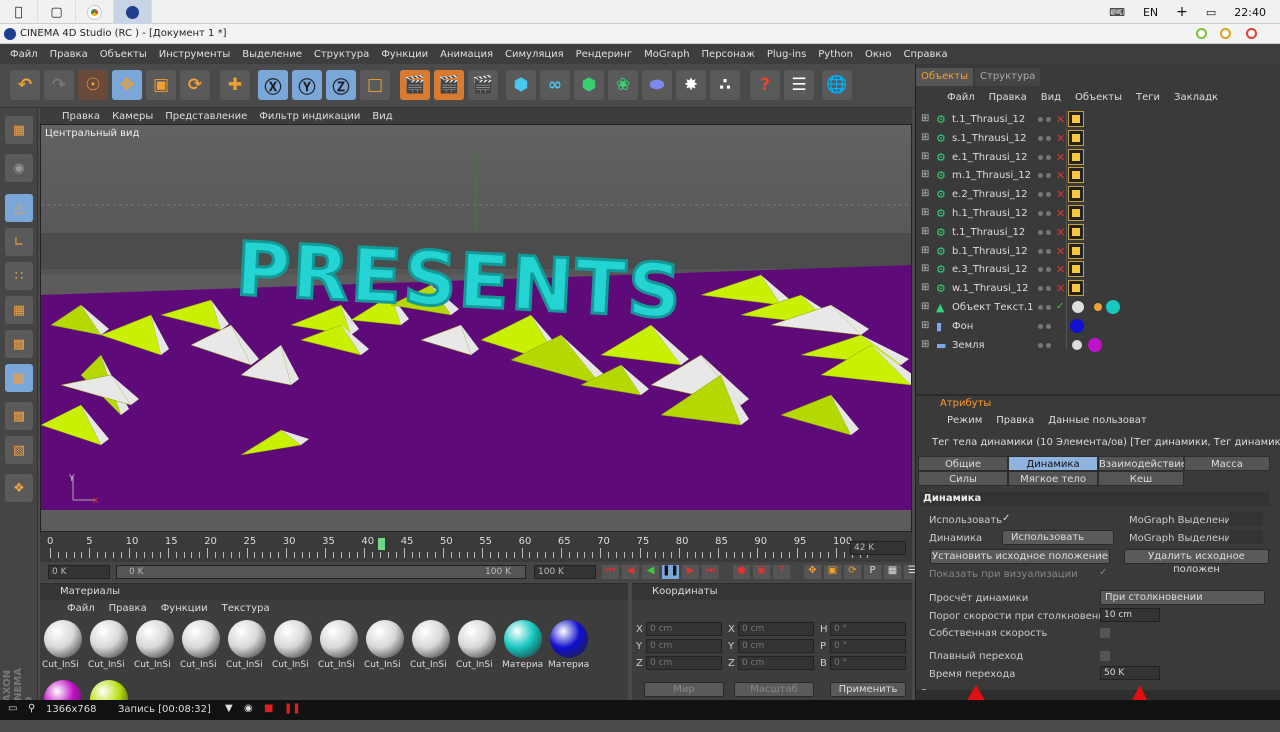 This screenshot has height=732, width=1280. What do you see at coordinates (1104, 572) in the screenshot?
I see `show-in-render-checkbox: ✓` at bounding box center [1104, 572].